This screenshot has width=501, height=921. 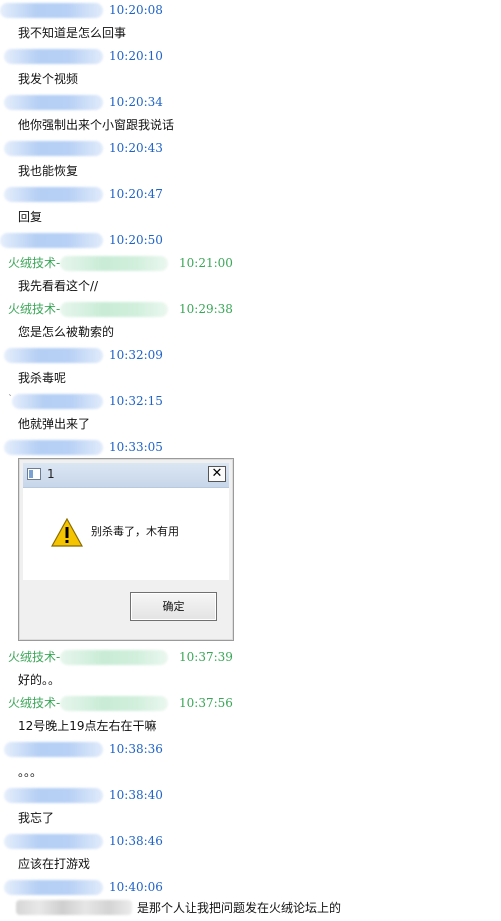 I want to click on message-text: 我发个视频, so click(x=48, y=79).